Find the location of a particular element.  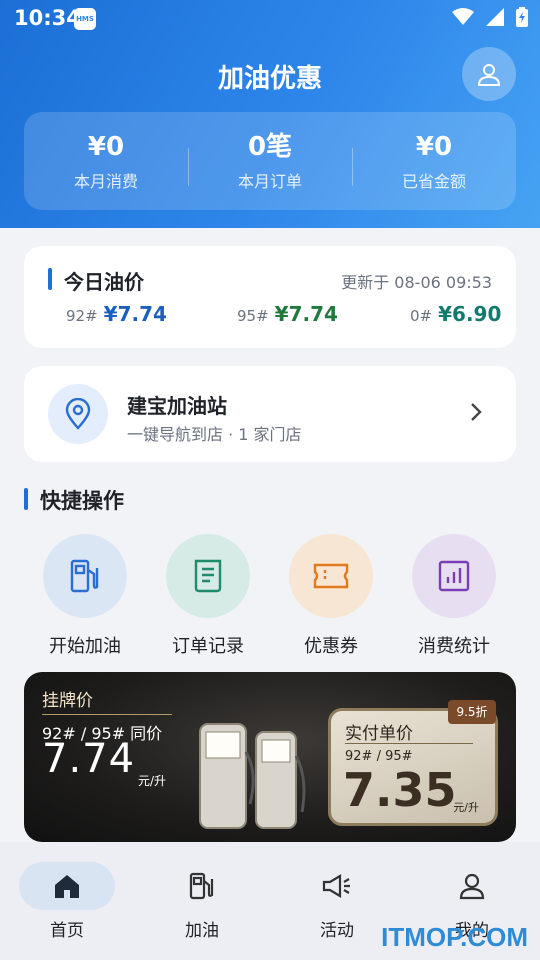

price-95: 95# ¥7.74 is located at coordinates (287, 314).